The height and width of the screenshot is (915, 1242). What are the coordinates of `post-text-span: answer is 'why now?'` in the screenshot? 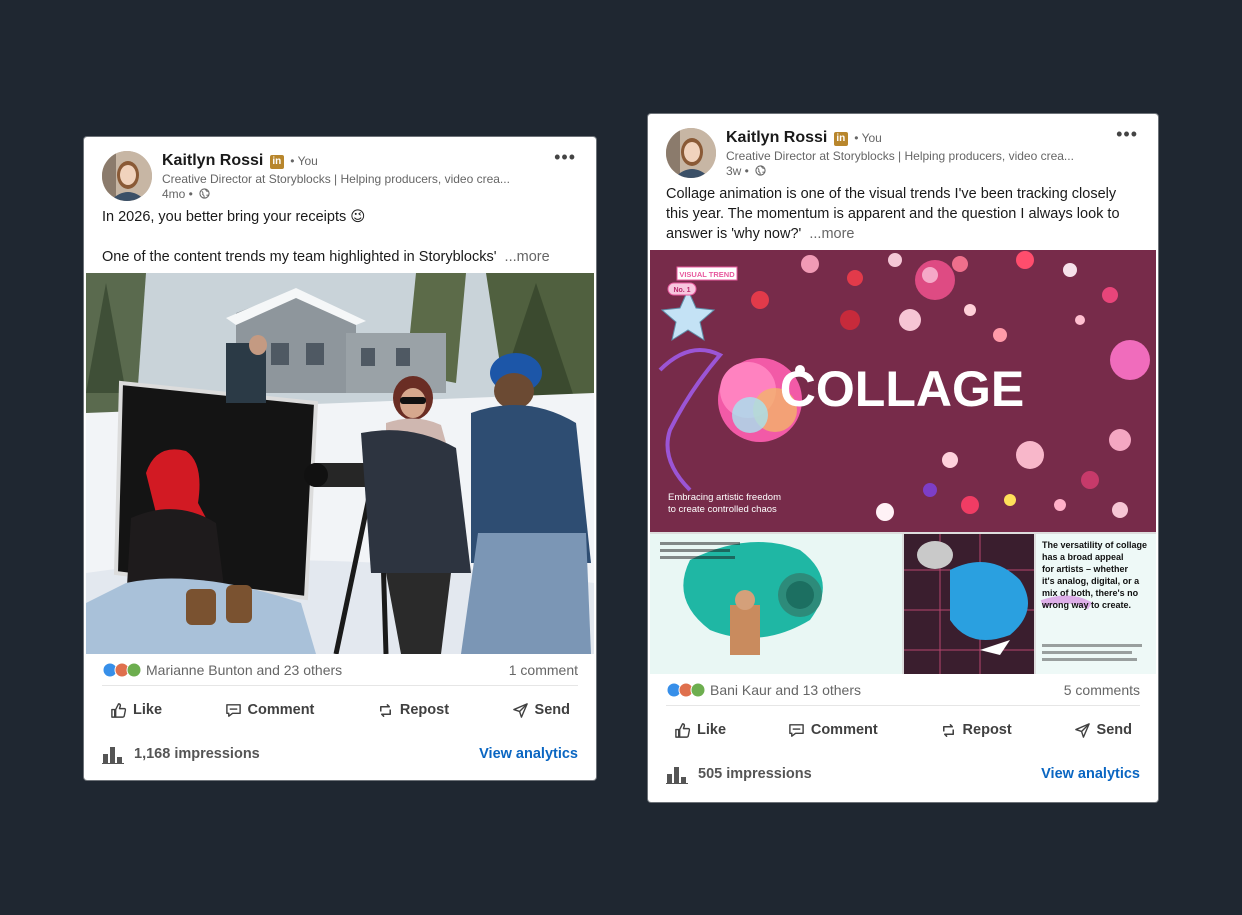 It's located at (734, 234).